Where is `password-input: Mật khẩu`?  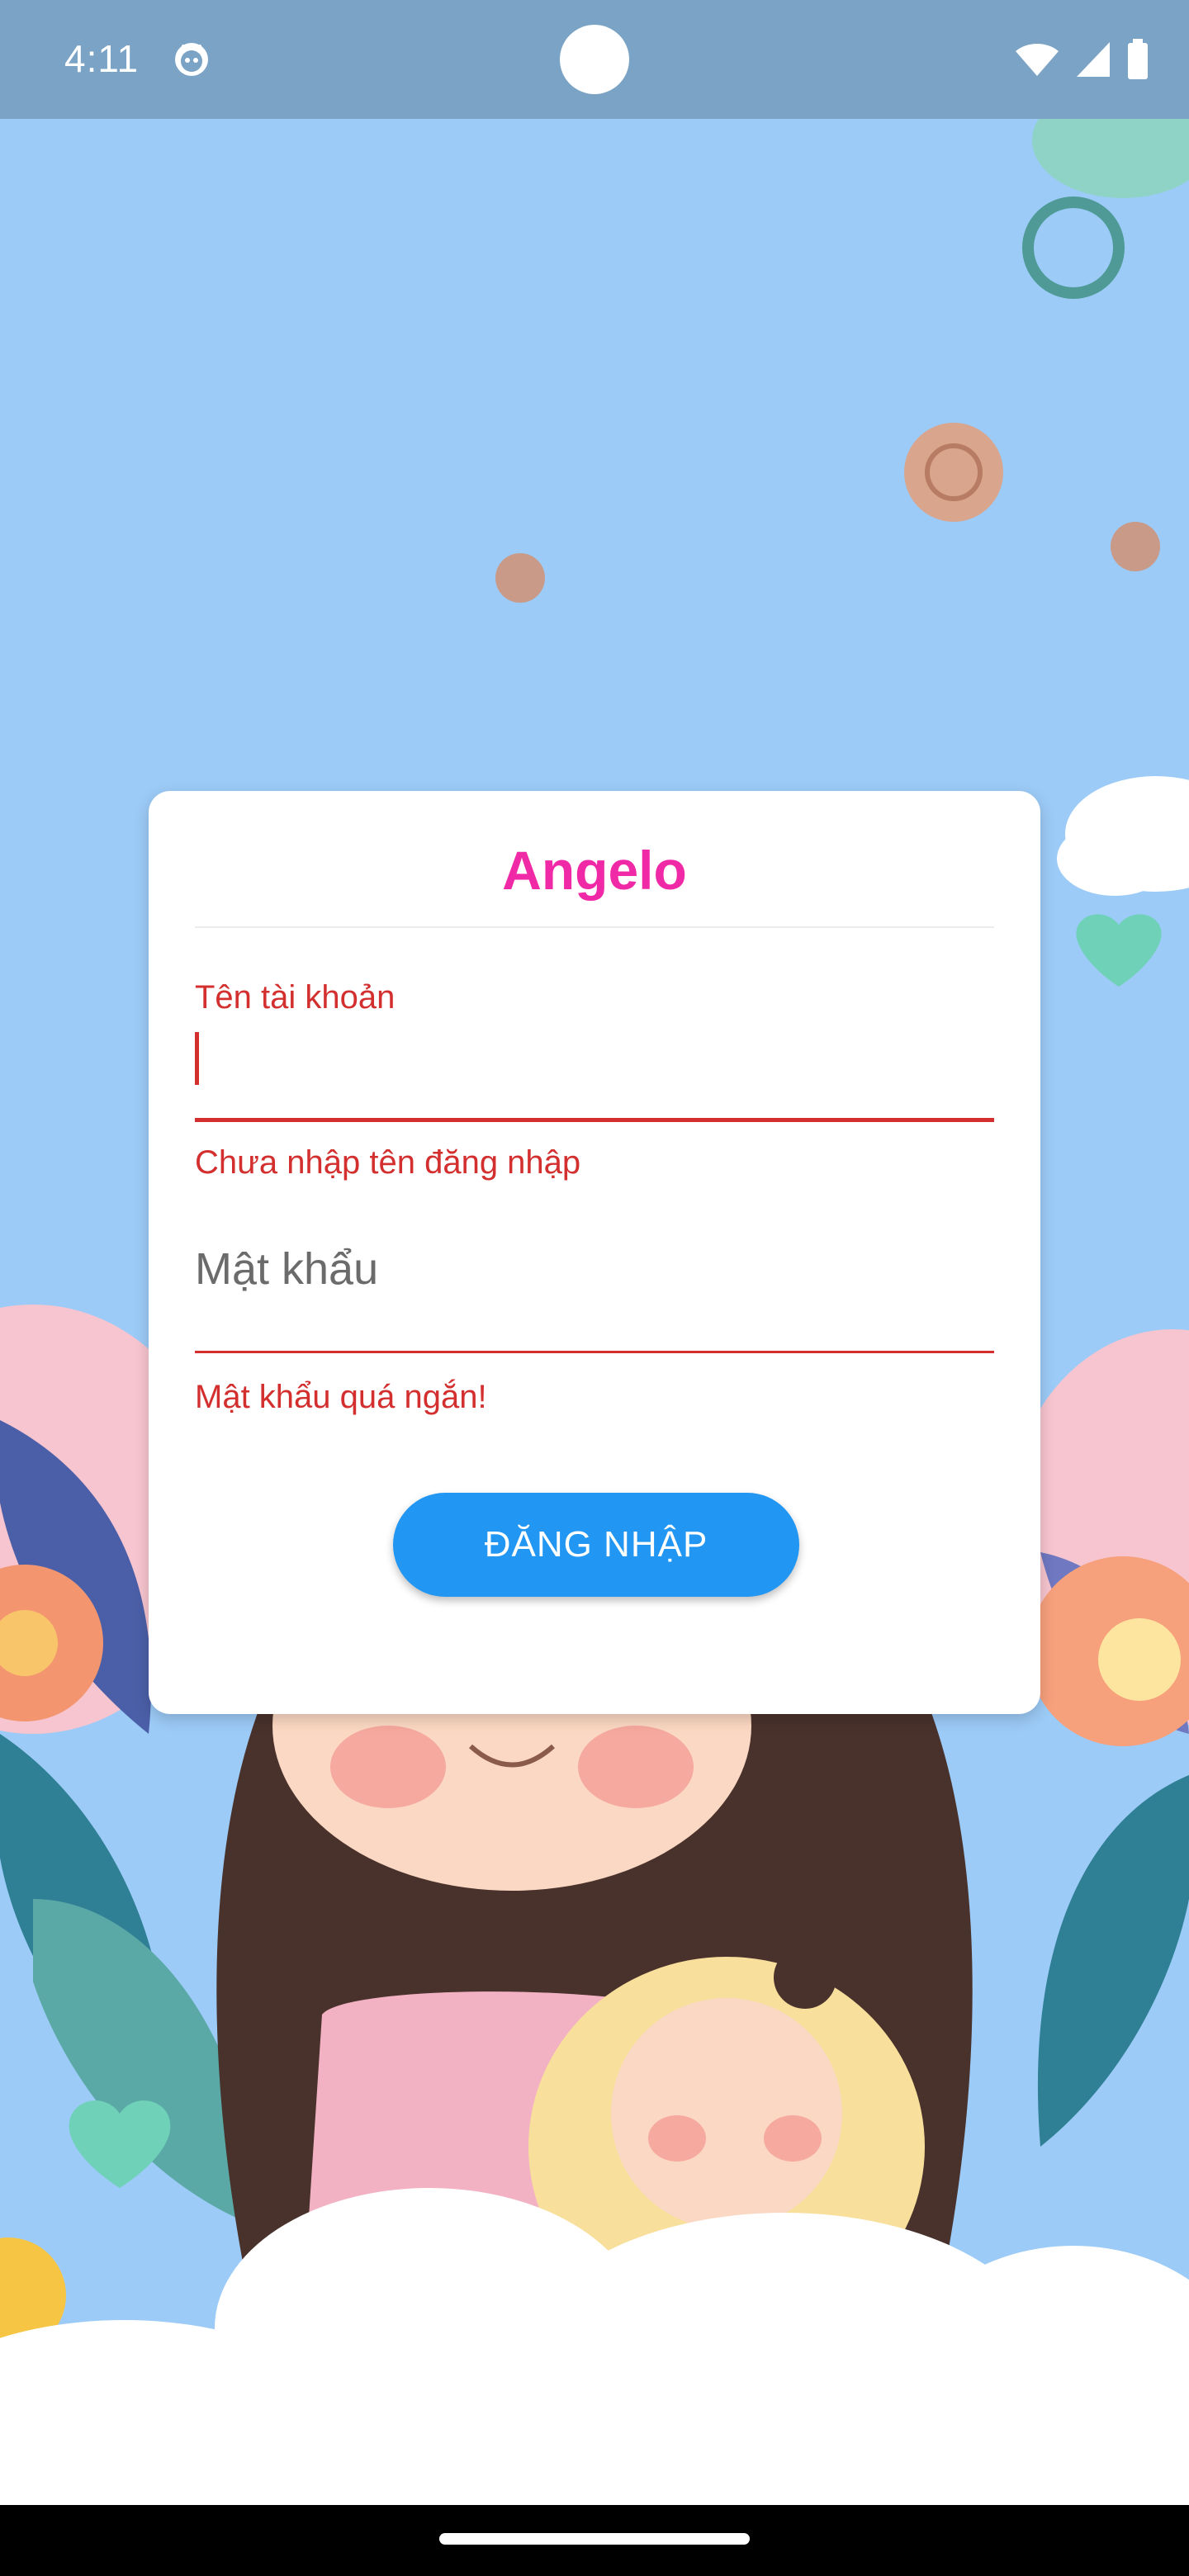
password-input: Mật khẩu is located at coordinates (286, 1269).